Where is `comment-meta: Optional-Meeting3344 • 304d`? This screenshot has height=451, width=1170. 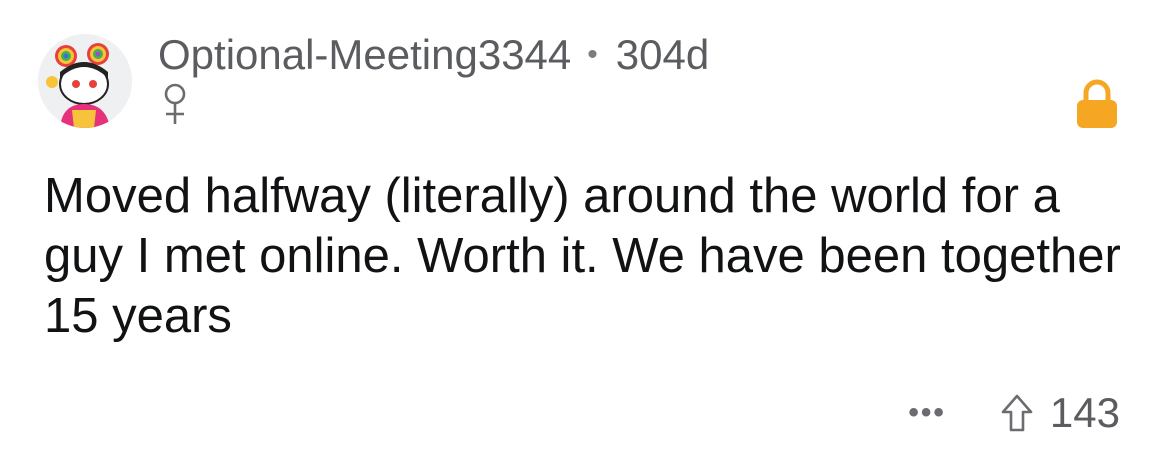
comment-meta: Optional-Meeting3344 • 304d is located at coordinates (433, 55).